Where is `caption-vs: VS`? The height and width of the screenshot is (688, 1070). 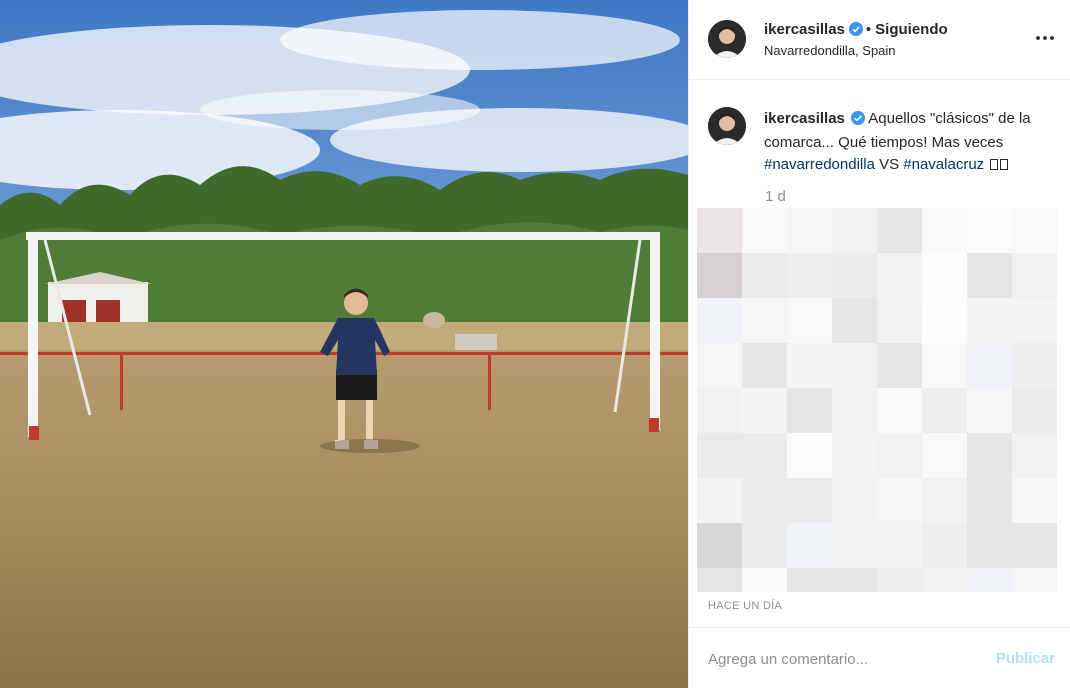
caption-vs: VS is located at coordinates (889, 164).